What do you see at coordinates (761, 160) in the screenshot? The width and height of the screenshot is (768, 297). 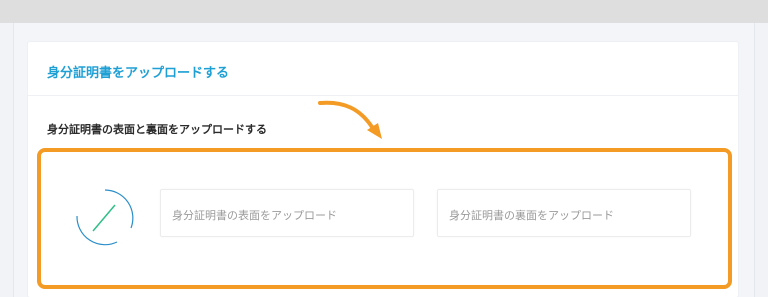 I see `right-frame` at bounding box center [761, 160].